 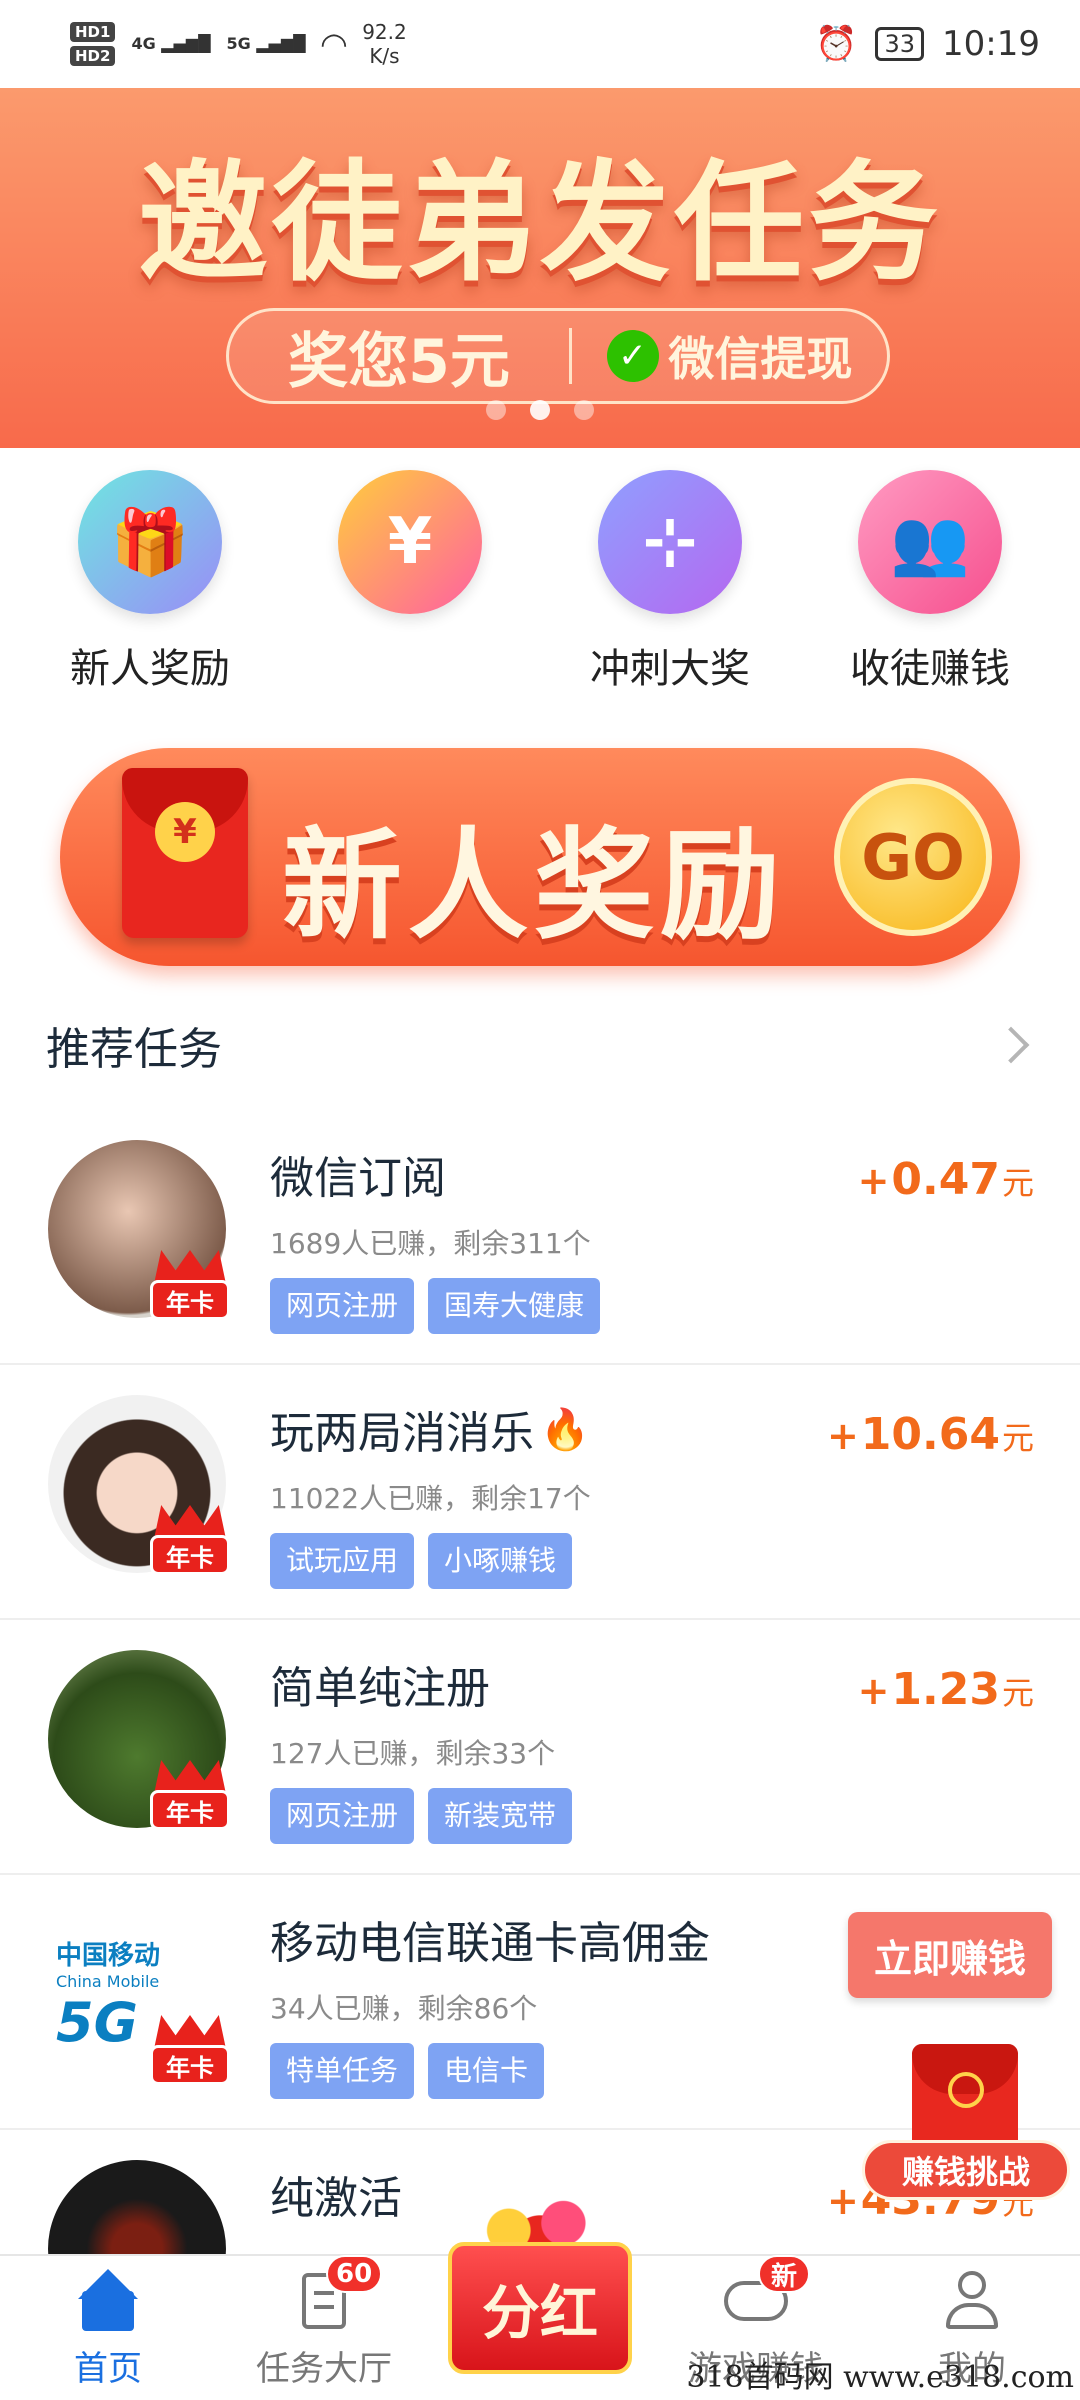 What do you see at coordinates (880, 2377) in the screenshot?
I see `watermark: 318首码网 www.e318.com` at bounding box center [880, 2377].